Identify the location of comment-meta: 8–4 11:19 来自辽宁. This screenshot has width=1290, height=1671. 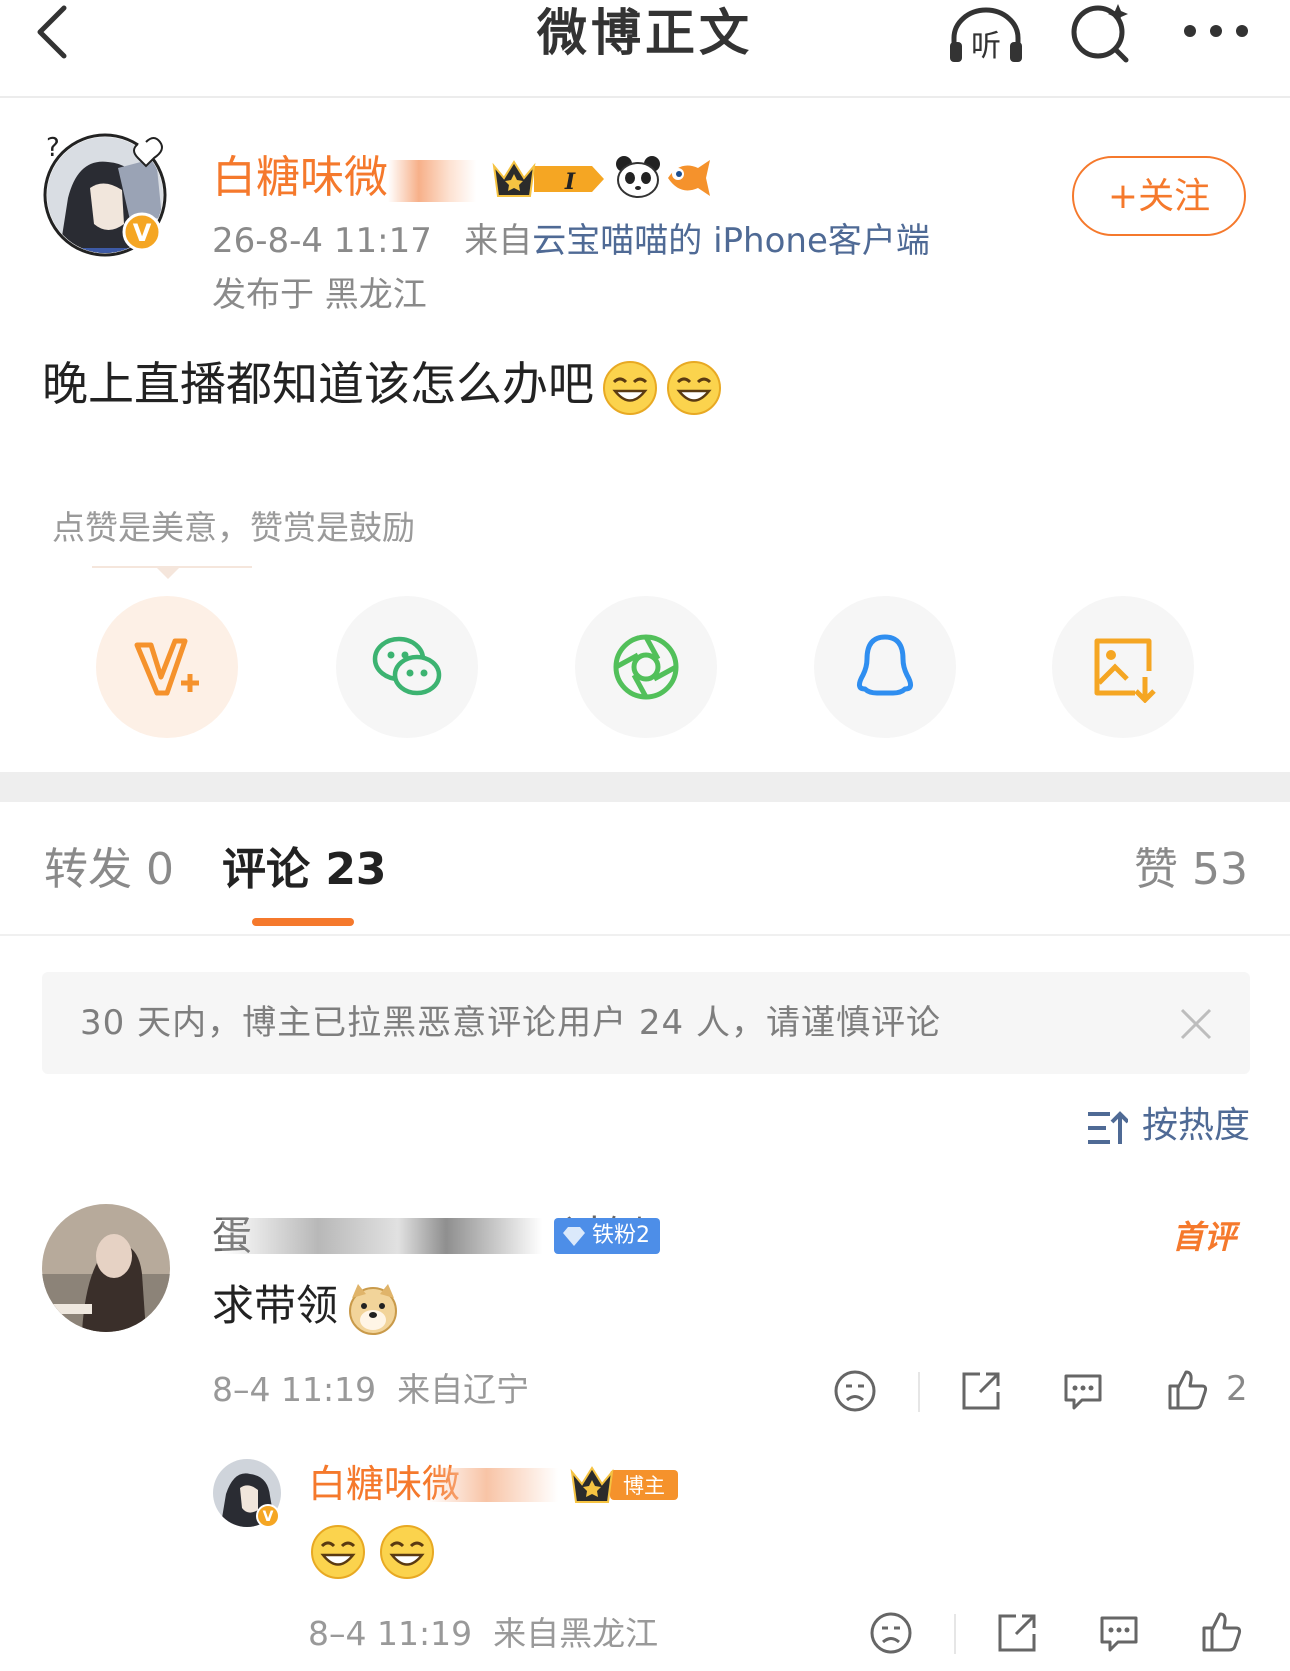
(370, 1390).